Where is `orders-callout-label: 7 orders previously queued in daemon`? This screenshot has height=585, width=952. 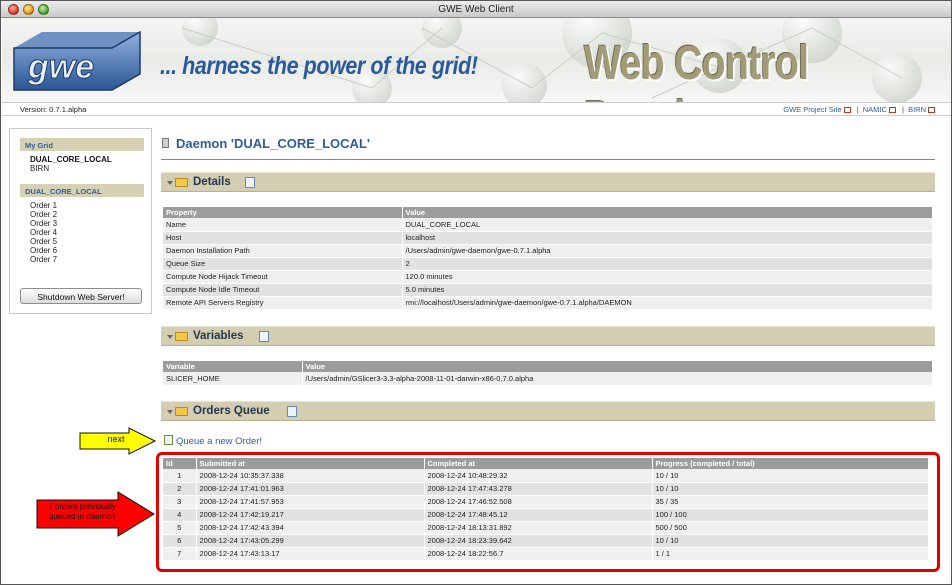 orders-callout-label: 7 orders previously queued in daemon is located at coordinates (82, 511).